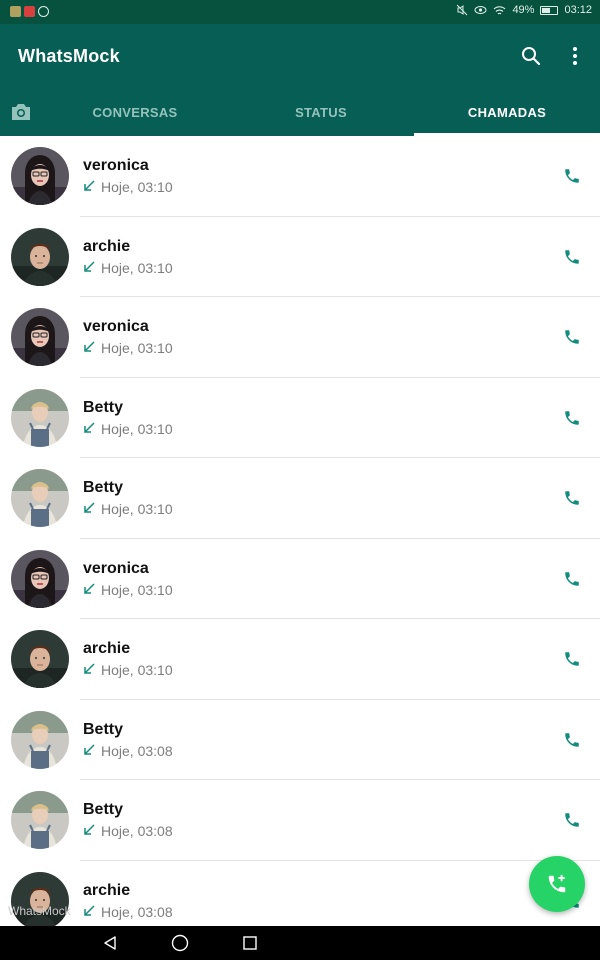  I want to click on add-call-icon, so click(557, 883).